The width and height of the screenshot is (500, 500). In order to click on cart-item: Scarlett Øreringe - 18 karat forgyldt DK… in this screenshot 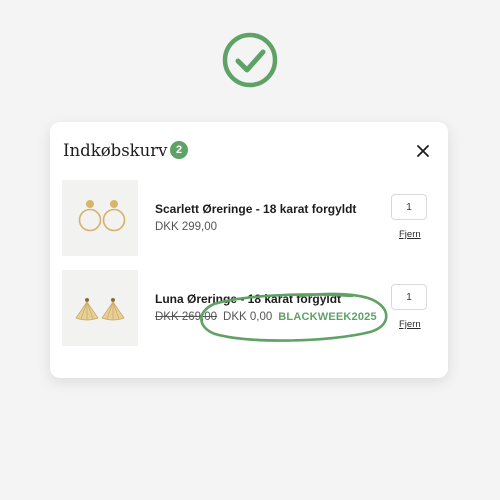, I will do `click(249, 218)`.